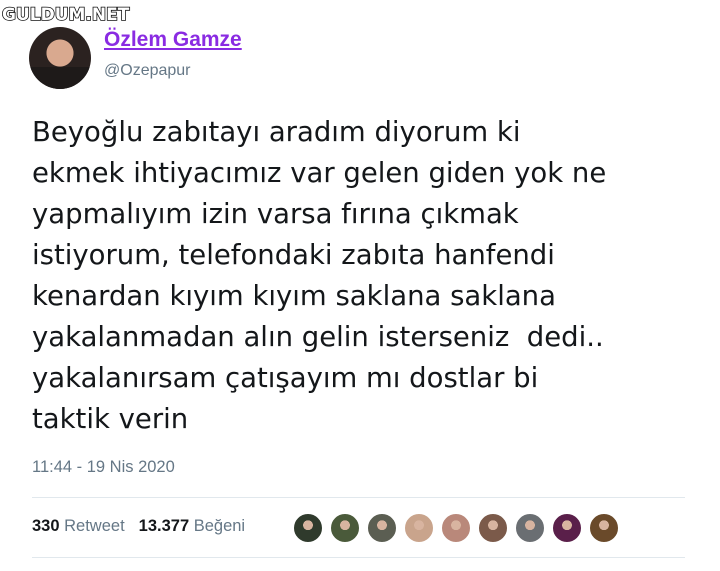 This screenshot has width=720, height=571. Describe the element at coordinates (173, 40) in the screenshot. I see `display-name-link: Özlem Gamze` at that location.